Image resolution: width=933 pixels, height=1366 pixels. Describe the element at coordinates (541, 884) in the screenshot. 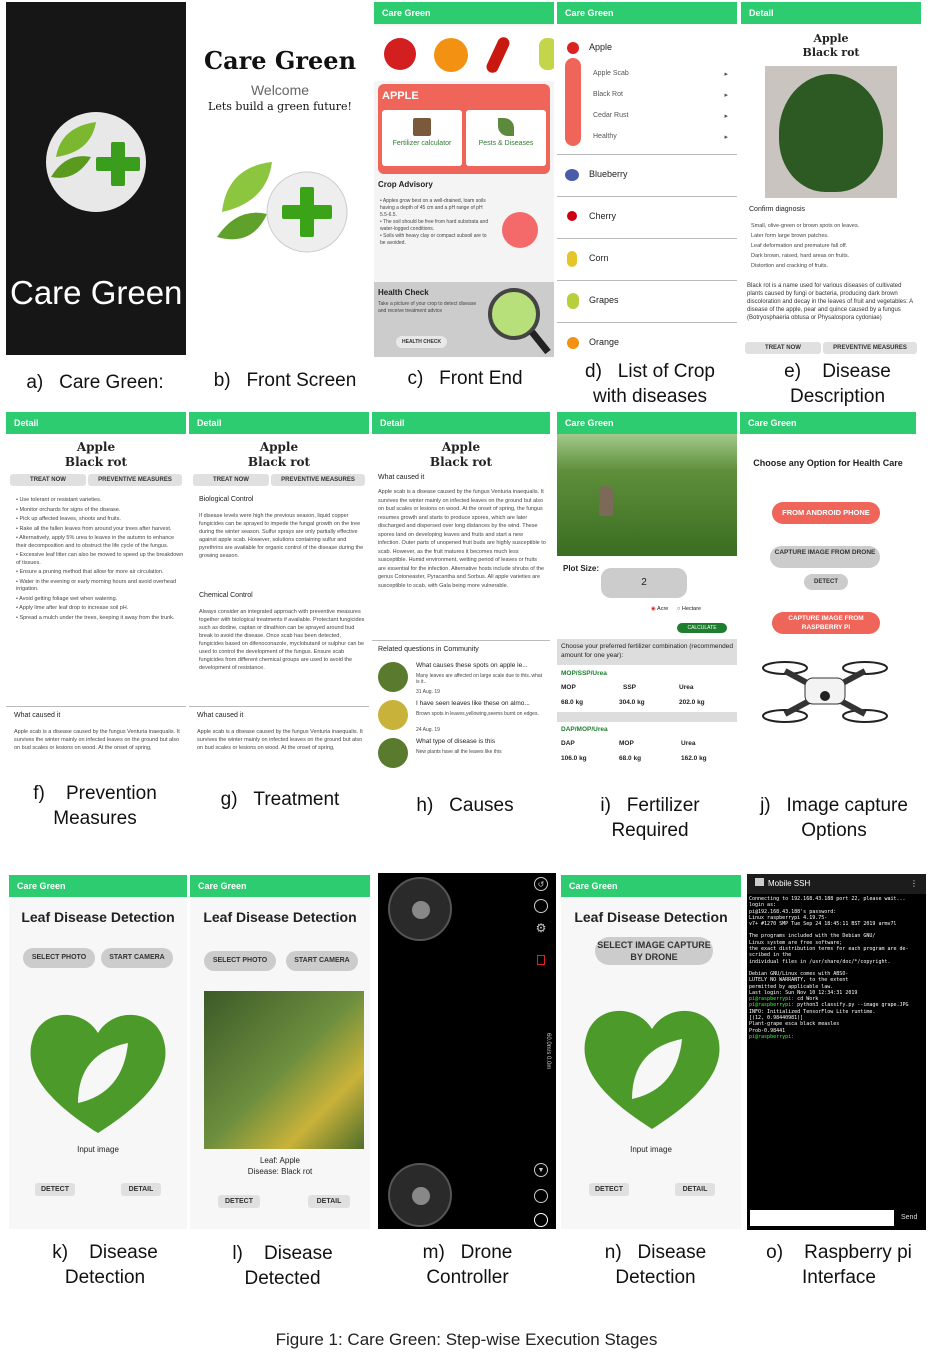

I see `takeoff-icon: ↺` at that location.